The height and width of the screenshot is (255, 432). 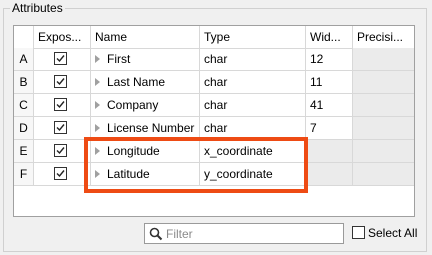 What do you see at coordinates (329, 105) in the screenshot?
I see `width-cell: 41` at bounding box center [329, 105].